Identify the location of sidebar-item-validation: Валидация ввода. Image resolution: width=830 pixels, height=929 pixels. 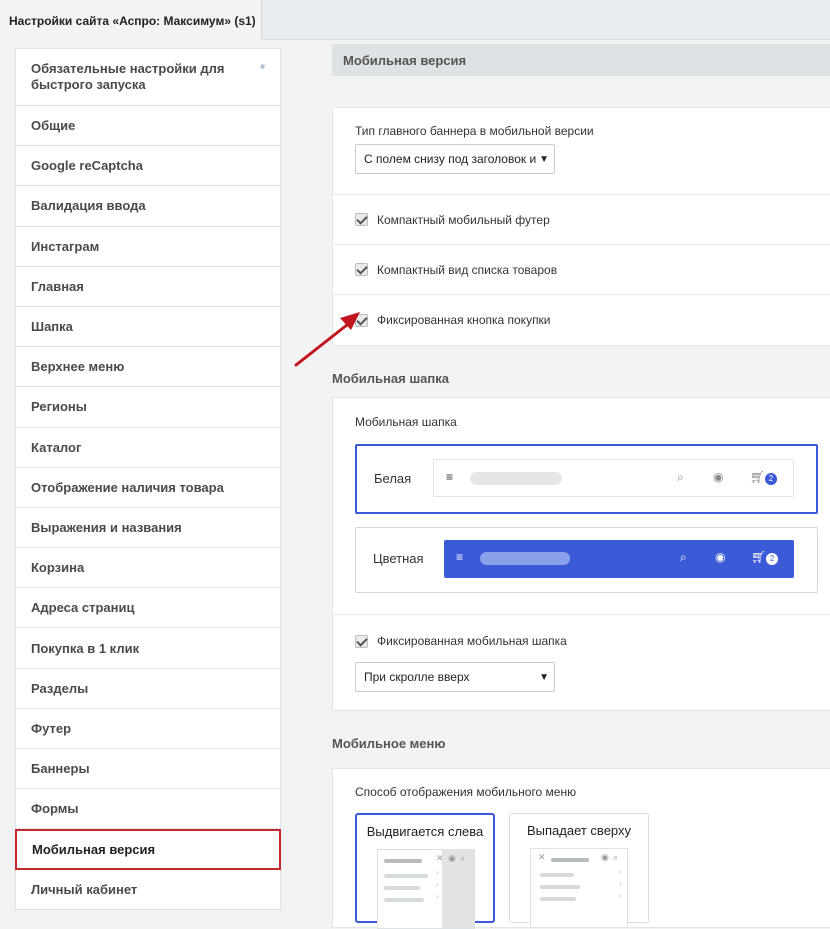
(148, 206).